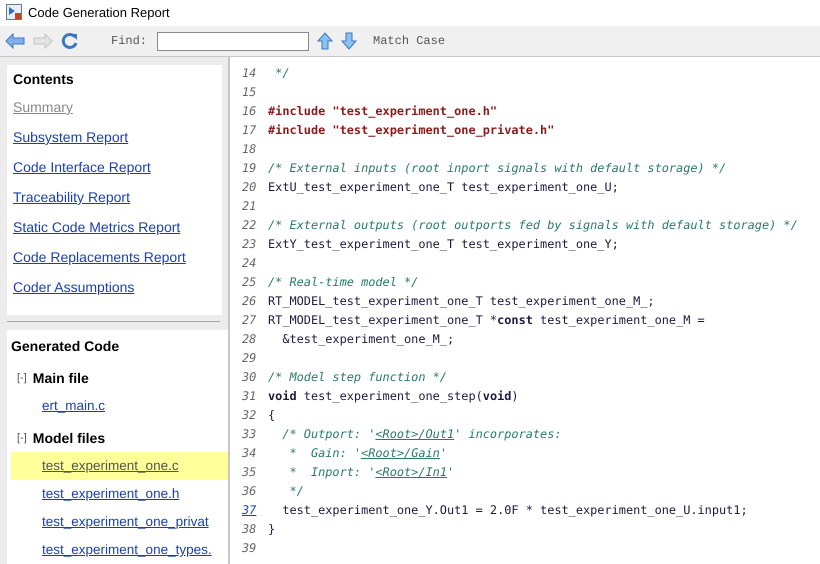  What do you see at coordinates (250, 149) in the screenshot?
I see `line-number: 18` at bounding box center [250, 149].